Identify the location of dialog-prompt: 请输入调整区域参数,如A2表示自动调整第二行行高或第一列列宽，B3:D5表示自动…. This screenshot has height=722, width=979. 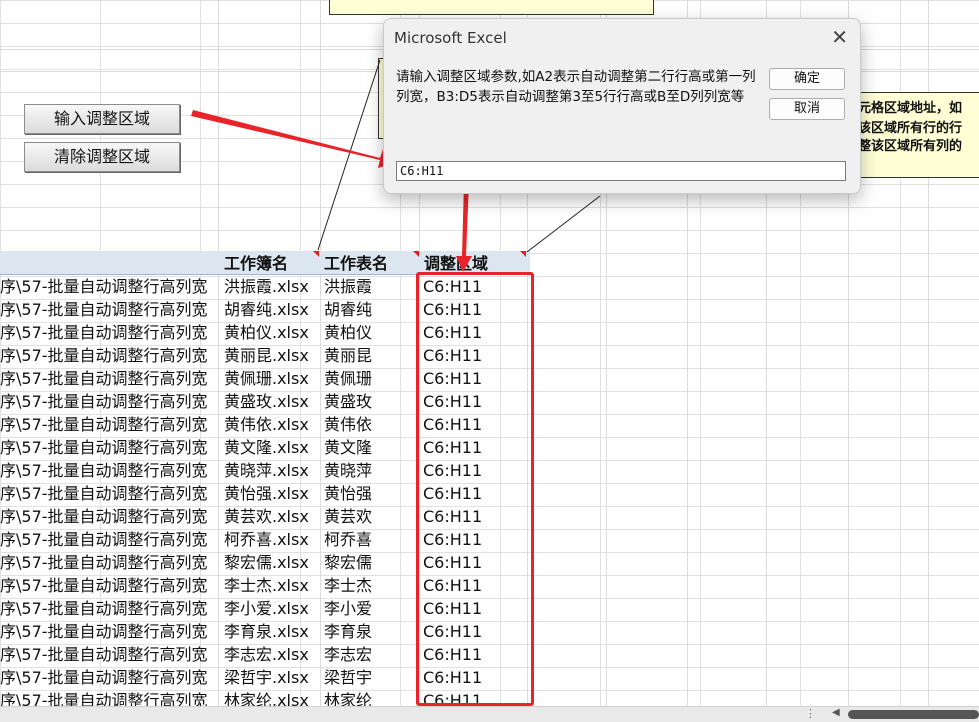
(576, 87).